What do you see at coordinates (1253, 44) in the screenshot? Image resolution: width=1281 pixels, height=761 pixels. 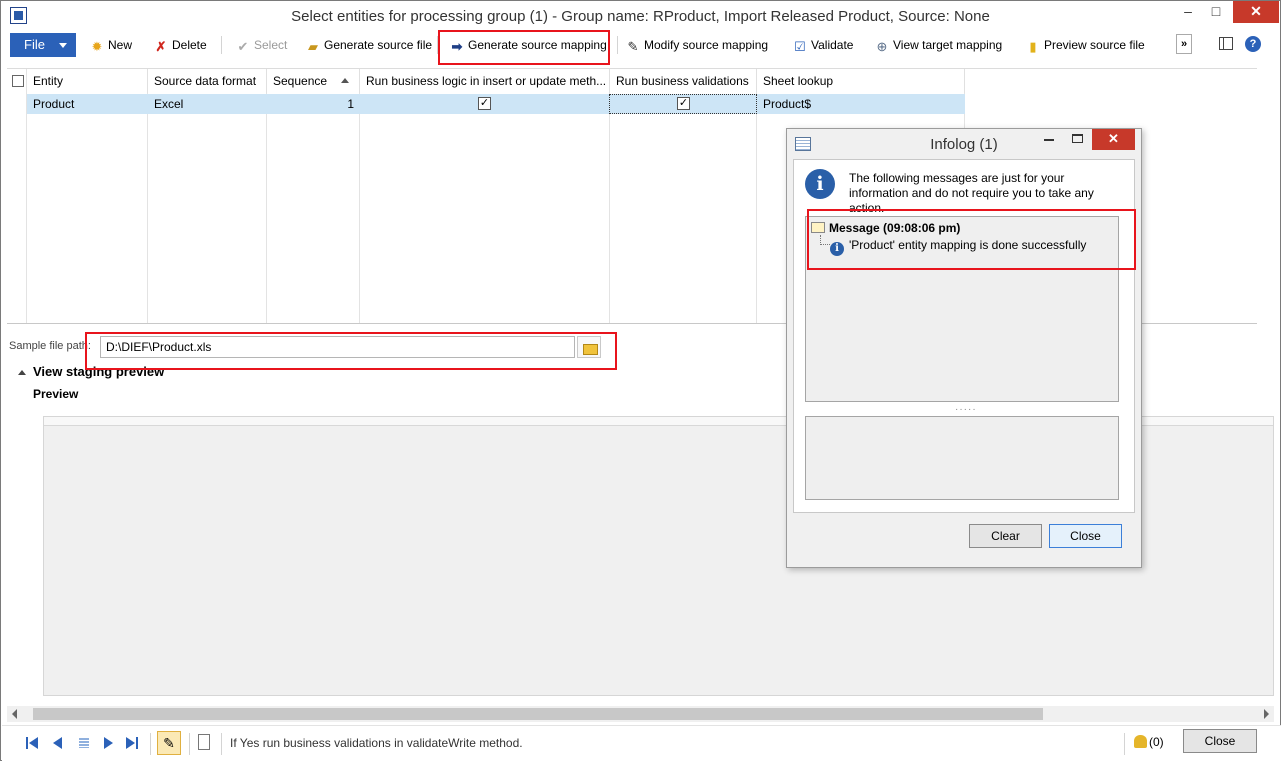 I see `help-icon: ?` at bounding box center [1253, 44].